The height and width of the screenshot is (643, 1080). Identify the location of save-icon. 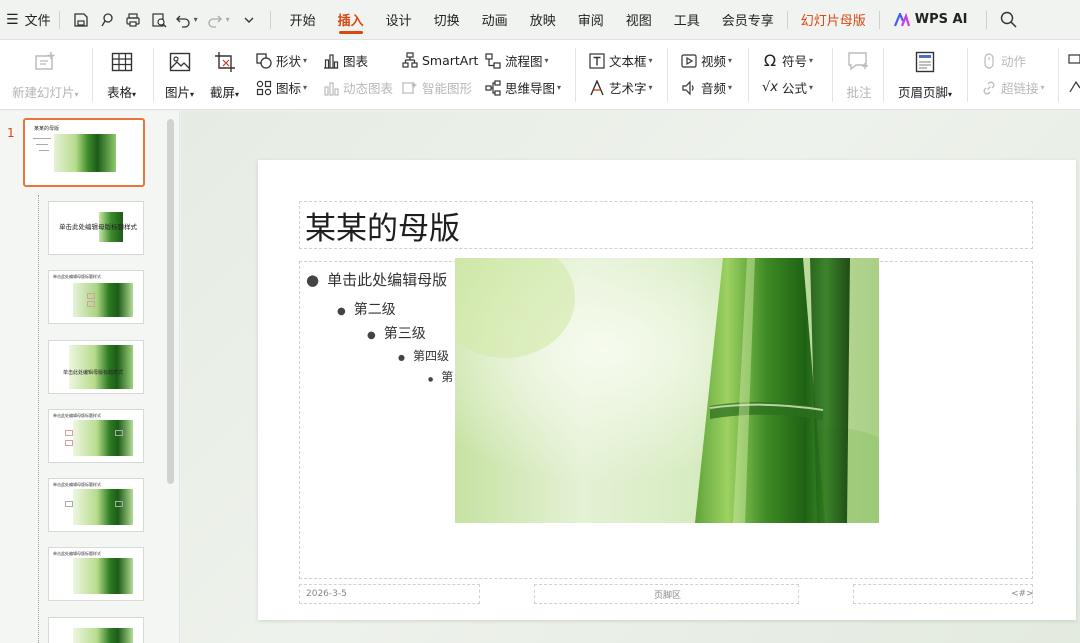
(81, 20).